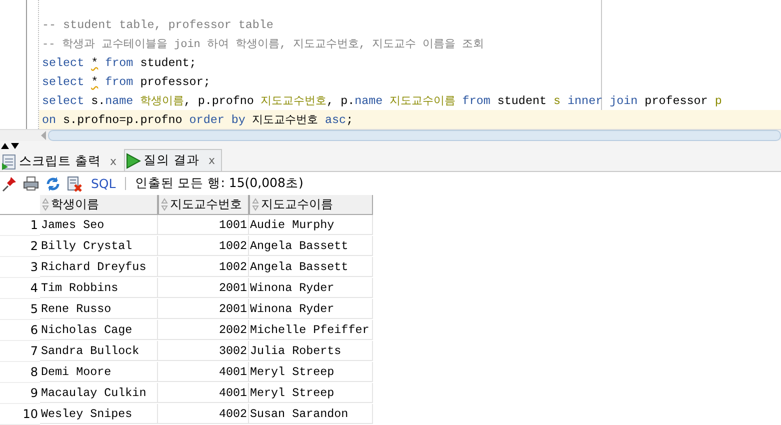  Describe the element at coordinates (31, 184) in the screenshot. I see `printer-icon` at that location.